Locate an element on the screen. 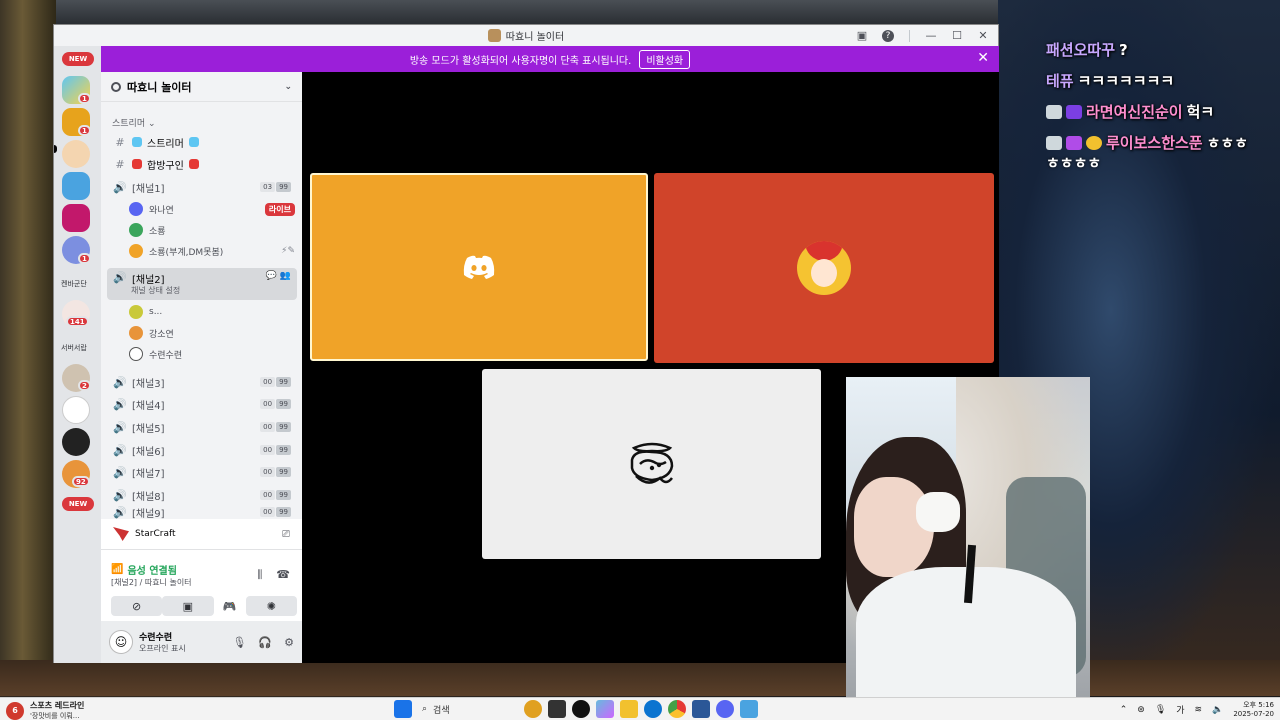 This screenshot has height=720, width=1280. user-name: 와나연 is located at coordinates (161, 210).